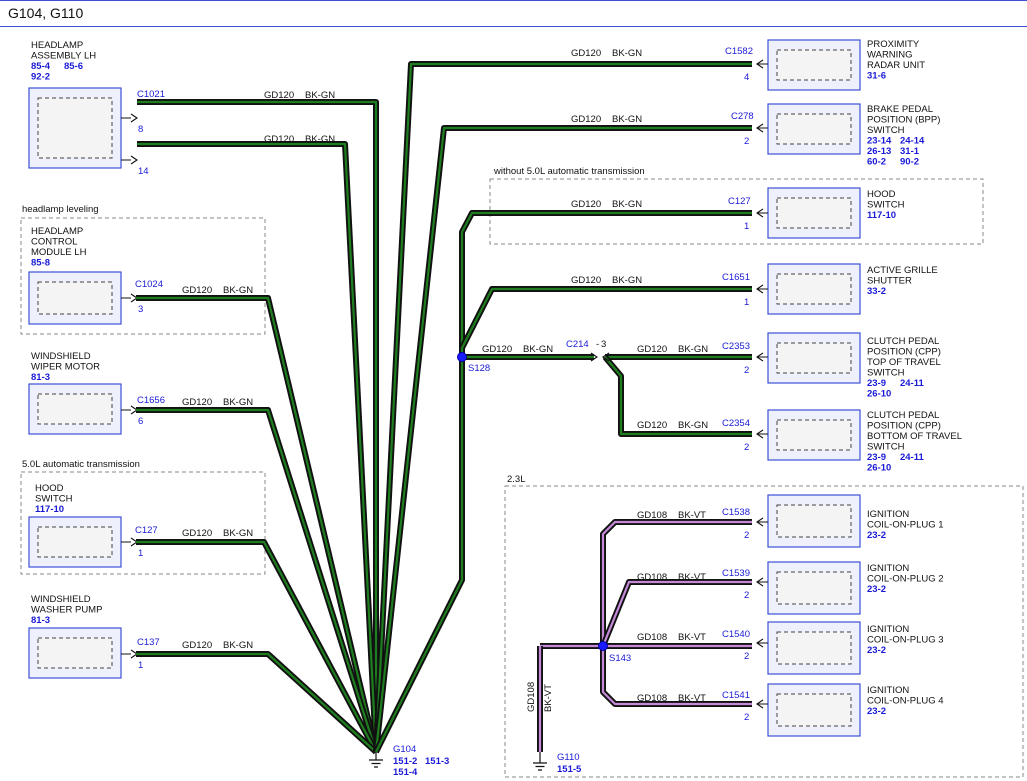 This screenshot has height=781, width=1027. What do you see at coordinates (905, 525) in the screenshot?
I see `component-name: COIL-ON-PLUG 1` at bounding box center [905, 525].